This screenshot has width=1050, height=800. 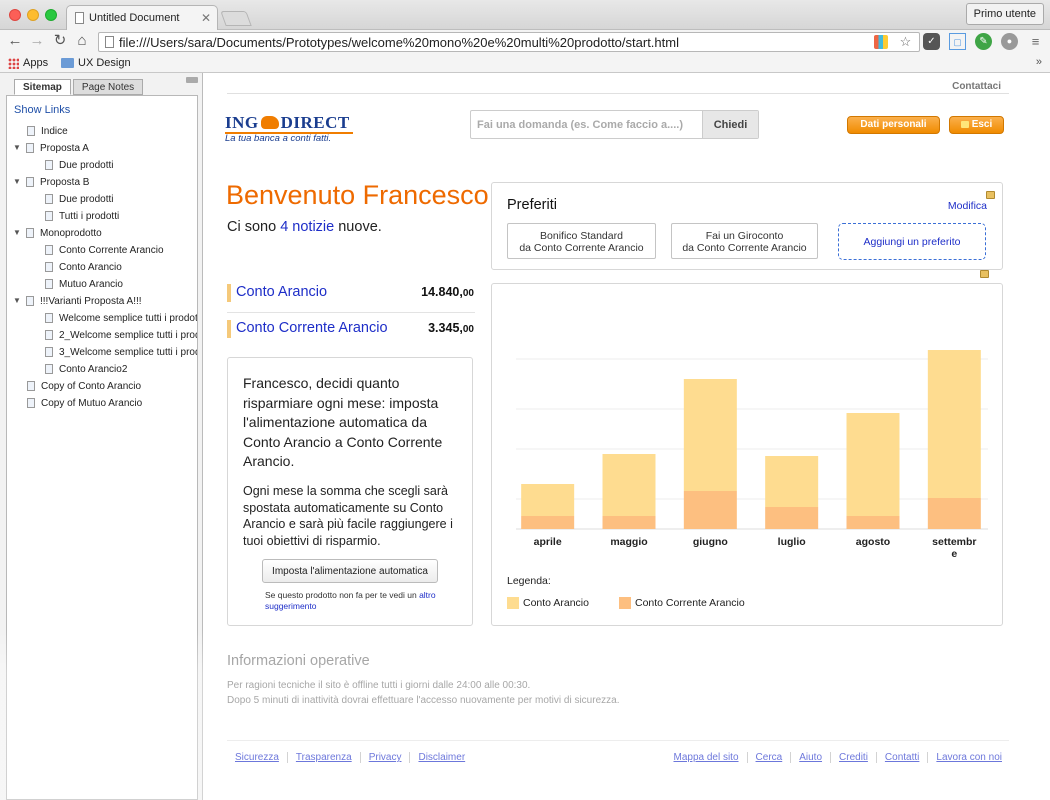 What do you see at coordinates (105, 404) in the screenshot?
I see `sitemap-item: Copy of Mutuo Arancio` at bounding box center [105, 404].